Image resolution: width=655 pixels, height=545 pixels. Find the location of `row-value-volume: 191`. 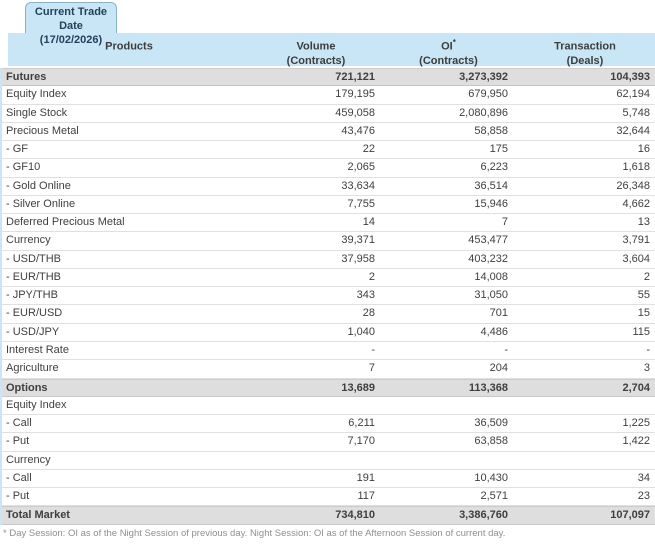

row-value-volume: 191 is located at coordinates (365, 477).